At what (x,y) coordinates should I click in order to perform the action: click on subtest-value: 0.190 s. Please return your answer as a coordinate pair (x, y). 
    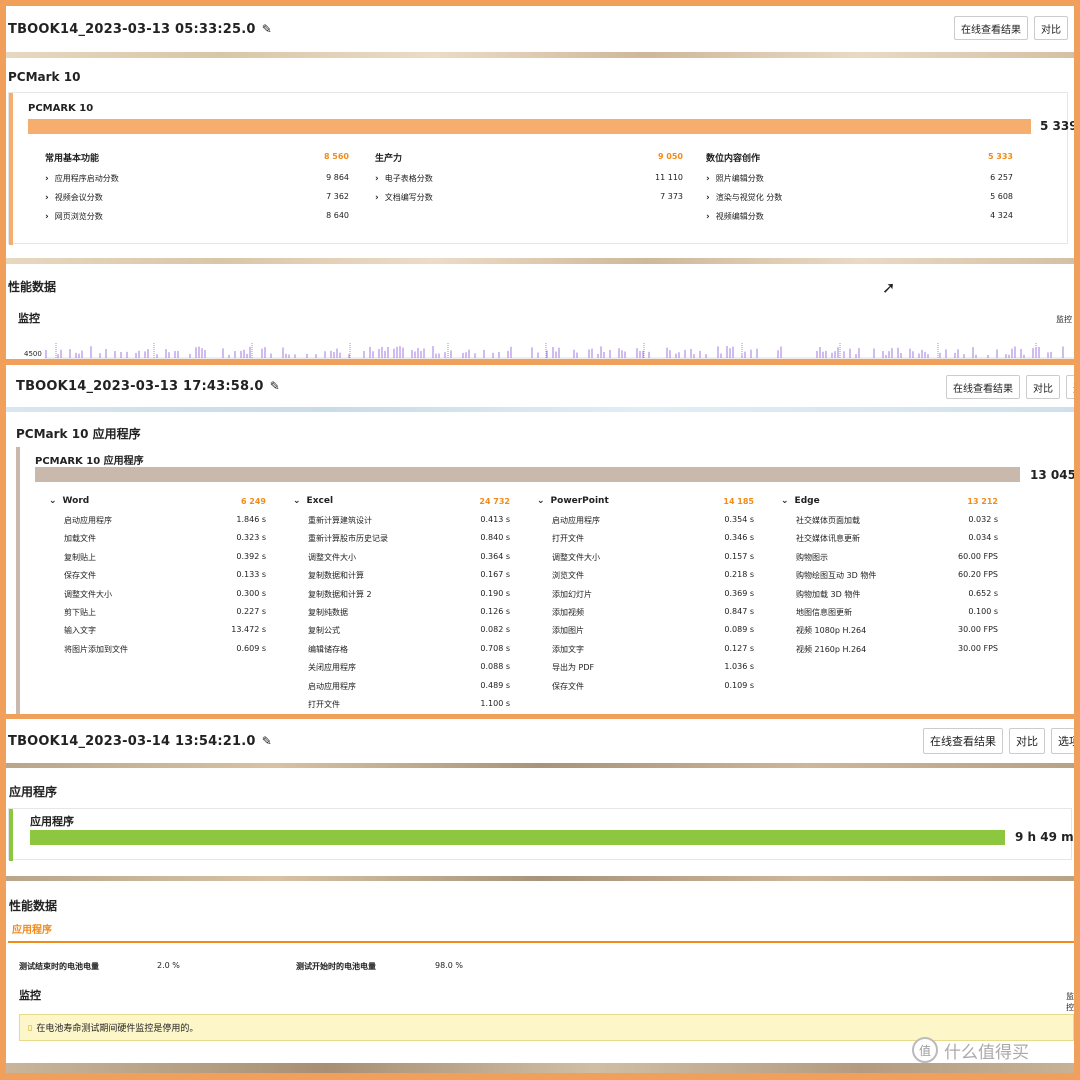
    Looking at the image, I should click on (495, 593).